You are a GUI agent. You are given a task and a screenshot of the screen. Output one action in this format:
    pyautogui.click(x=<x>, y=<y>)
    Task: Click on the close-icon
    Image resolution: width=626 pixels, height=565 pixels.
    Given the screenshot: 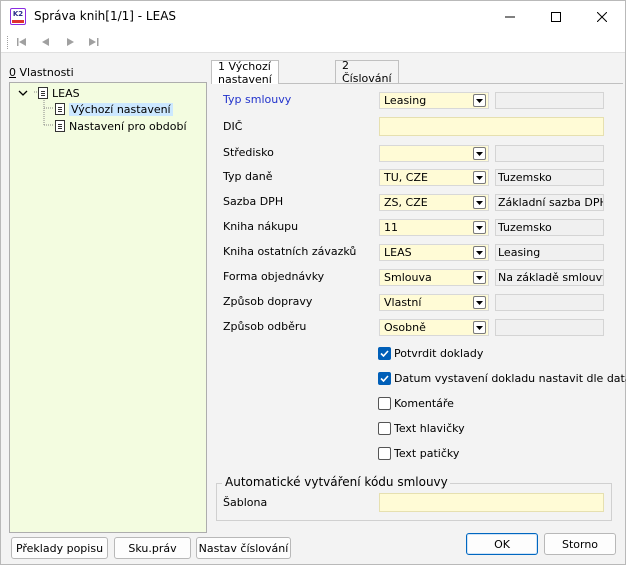 What is the action you would take?
    pyautogui.click(x=602, y=16)
    